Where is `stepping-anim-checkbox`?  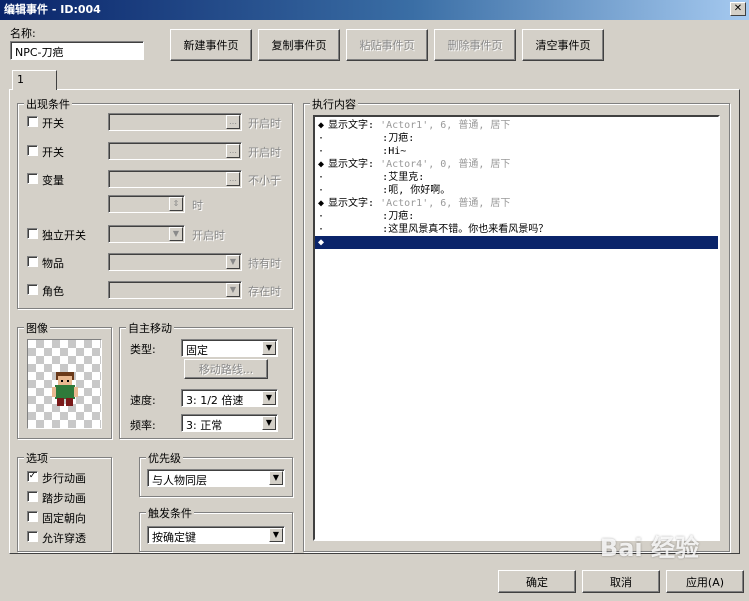
stepping-anim-checkbox is located at coordinates (32, 496).